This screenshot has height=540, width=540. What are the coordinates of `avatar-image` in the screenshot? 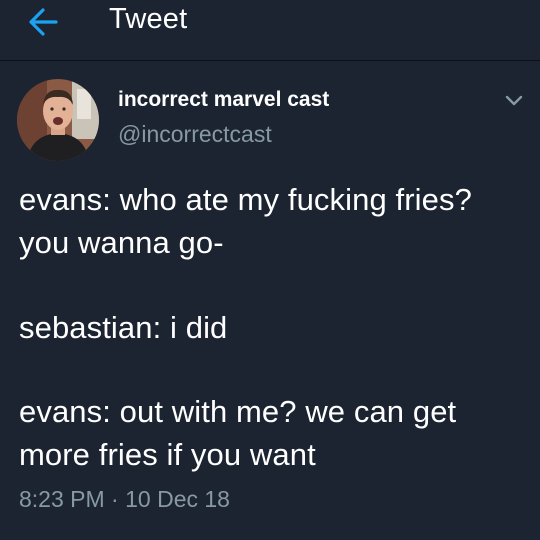 It's located at (58, 120).